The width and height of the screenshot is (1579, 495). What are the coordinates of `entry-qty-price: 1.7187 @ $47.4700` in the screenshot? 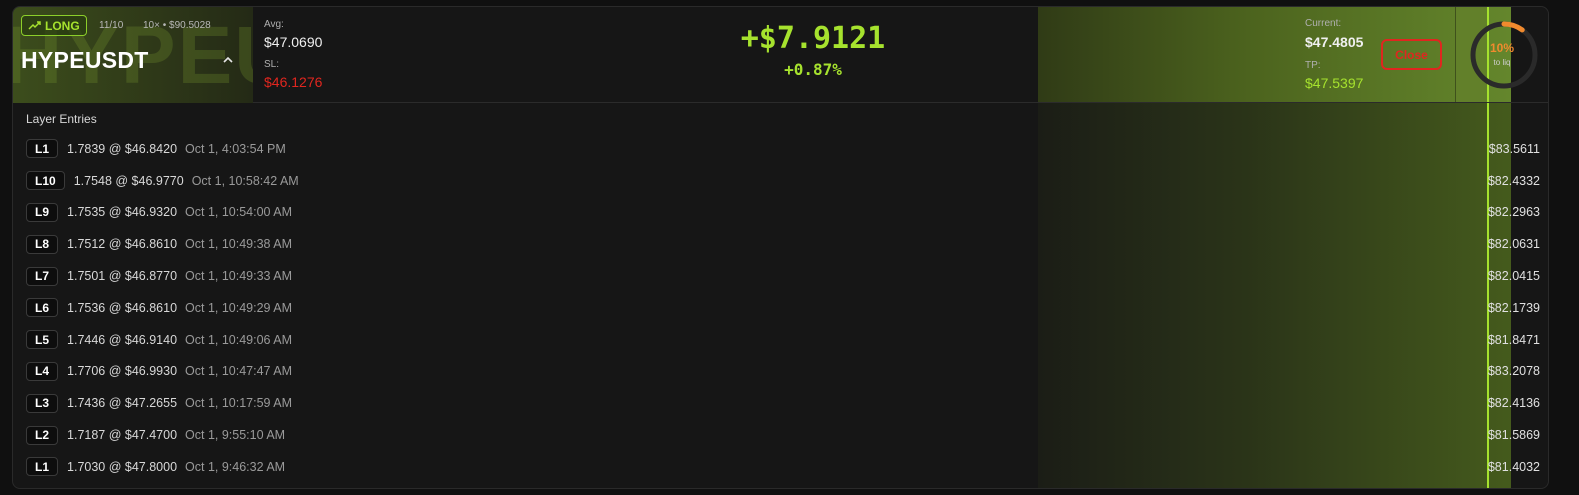 It's located at (122, 435).